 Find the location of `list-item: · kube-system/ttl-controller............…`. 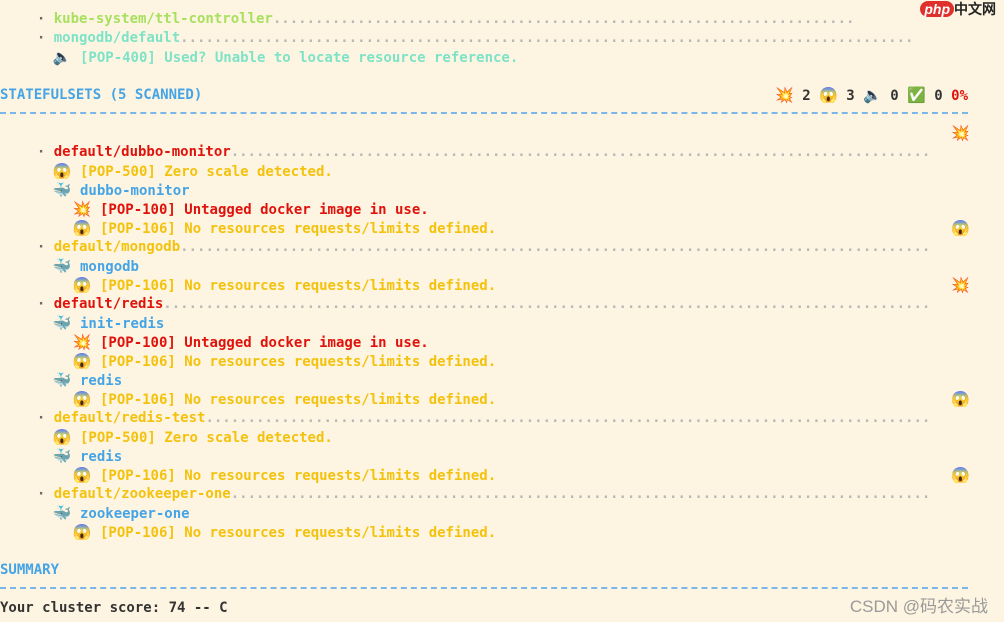

list-item: · kube-system/ttl-controller............… is located at coordinates (437, 13).